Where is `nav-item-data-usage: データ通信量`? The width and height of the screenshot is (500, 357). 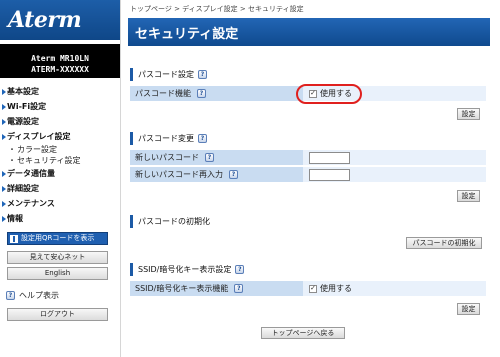 nav-item-data-usage: データ通信量 is located at coordinates (60, 173).